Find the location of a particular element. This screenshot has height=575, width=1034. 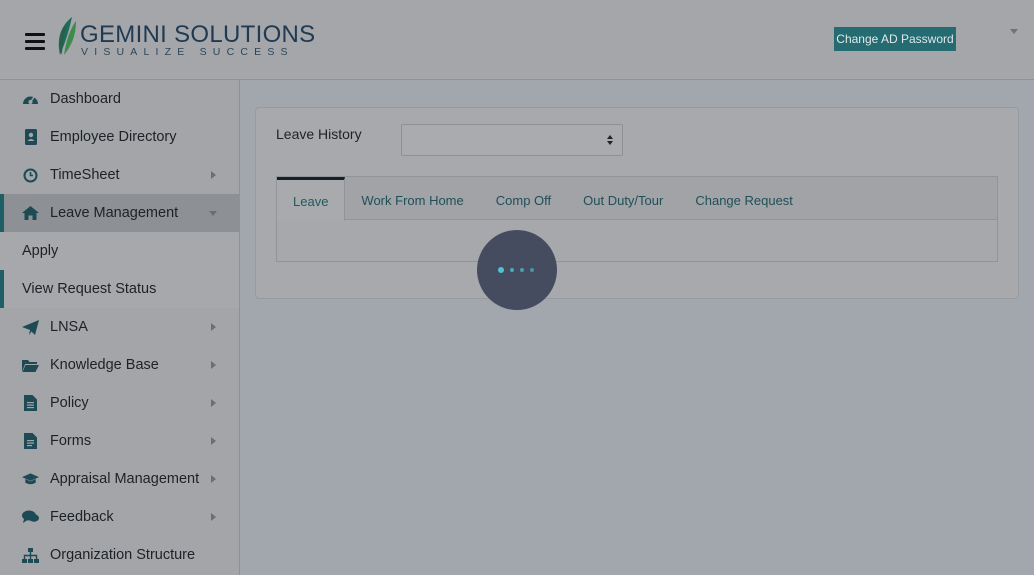

sidebar-item-label: Policy is located at coordinates (69, 403).